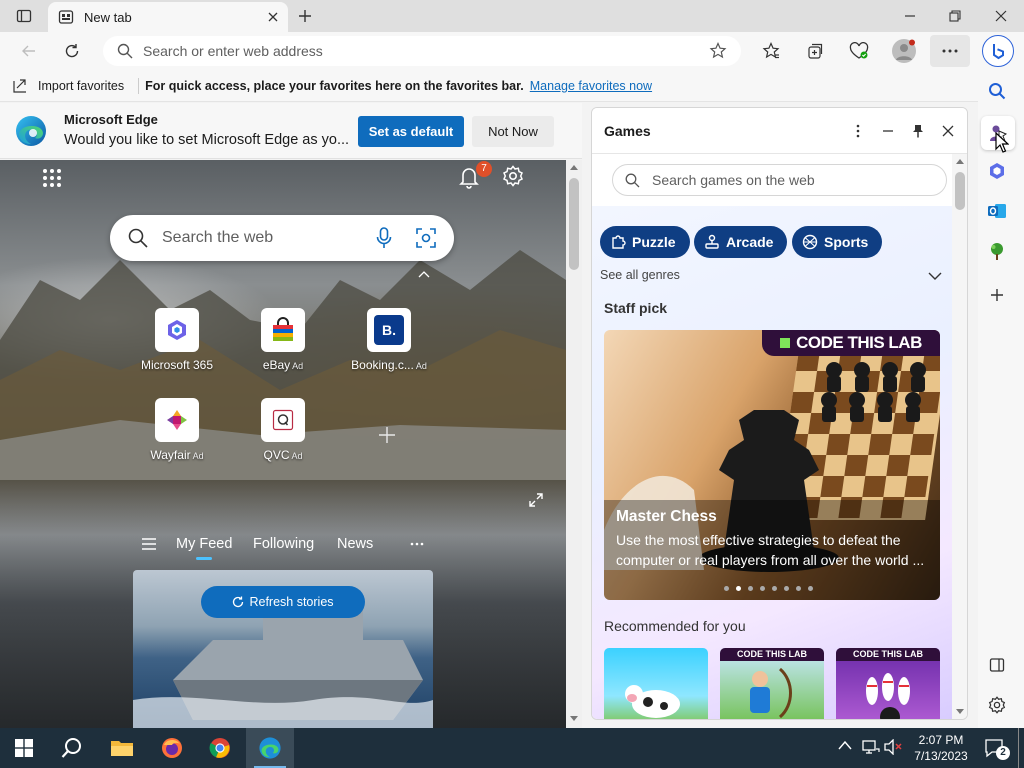  Describe the element at coordinates (941, 740) in the screenshot. I see `clock-time: 2:07 PM` at that location.